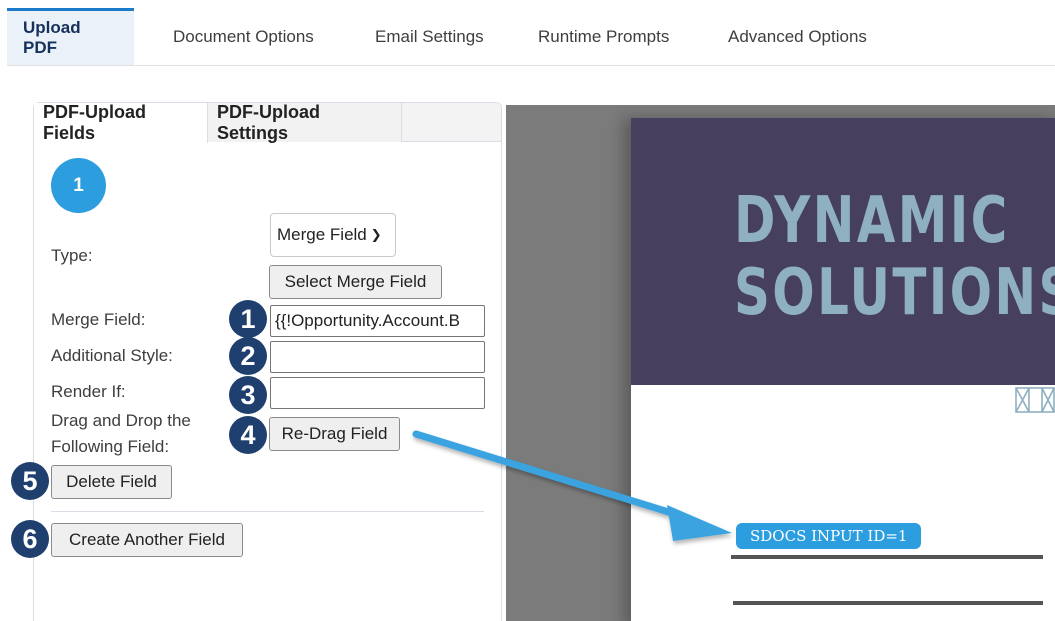  What do you see at coordinates (121, 420) in the screenshot?
I see `drag-drop-label-line1: Drag and Drop the` at bounding box center [121, 420].